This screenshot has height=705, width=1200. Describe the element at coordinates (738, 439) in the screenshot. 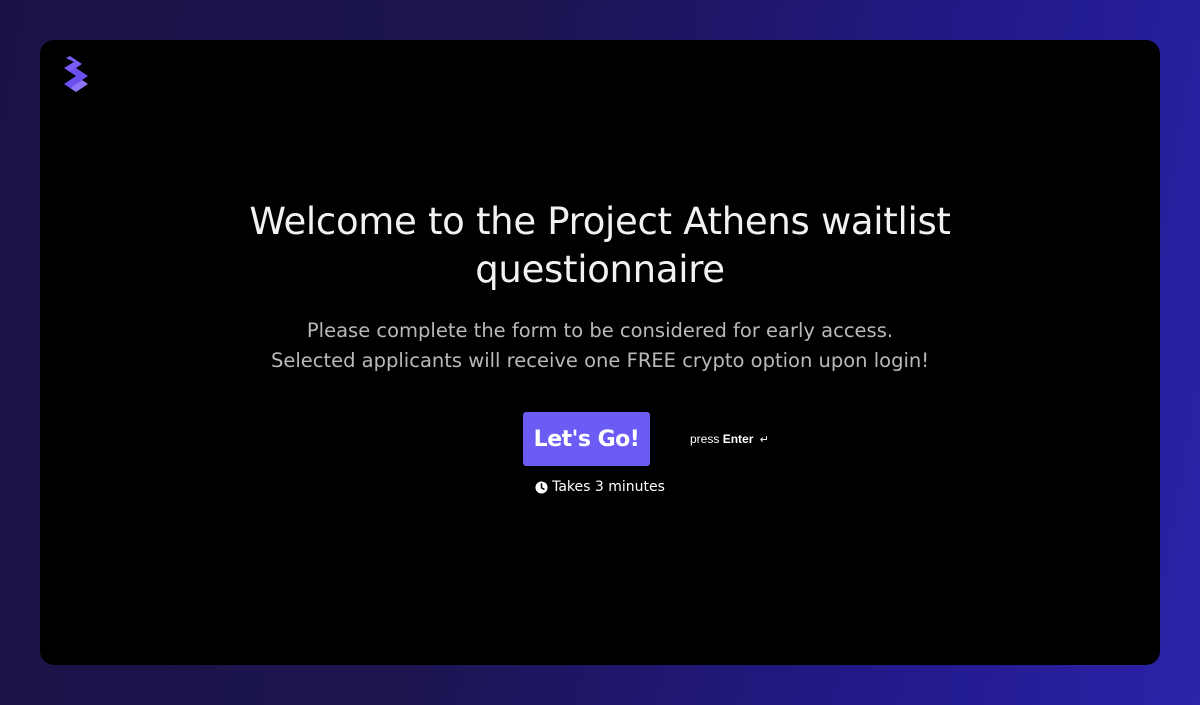

I see `hint-key: Enter` at that location.